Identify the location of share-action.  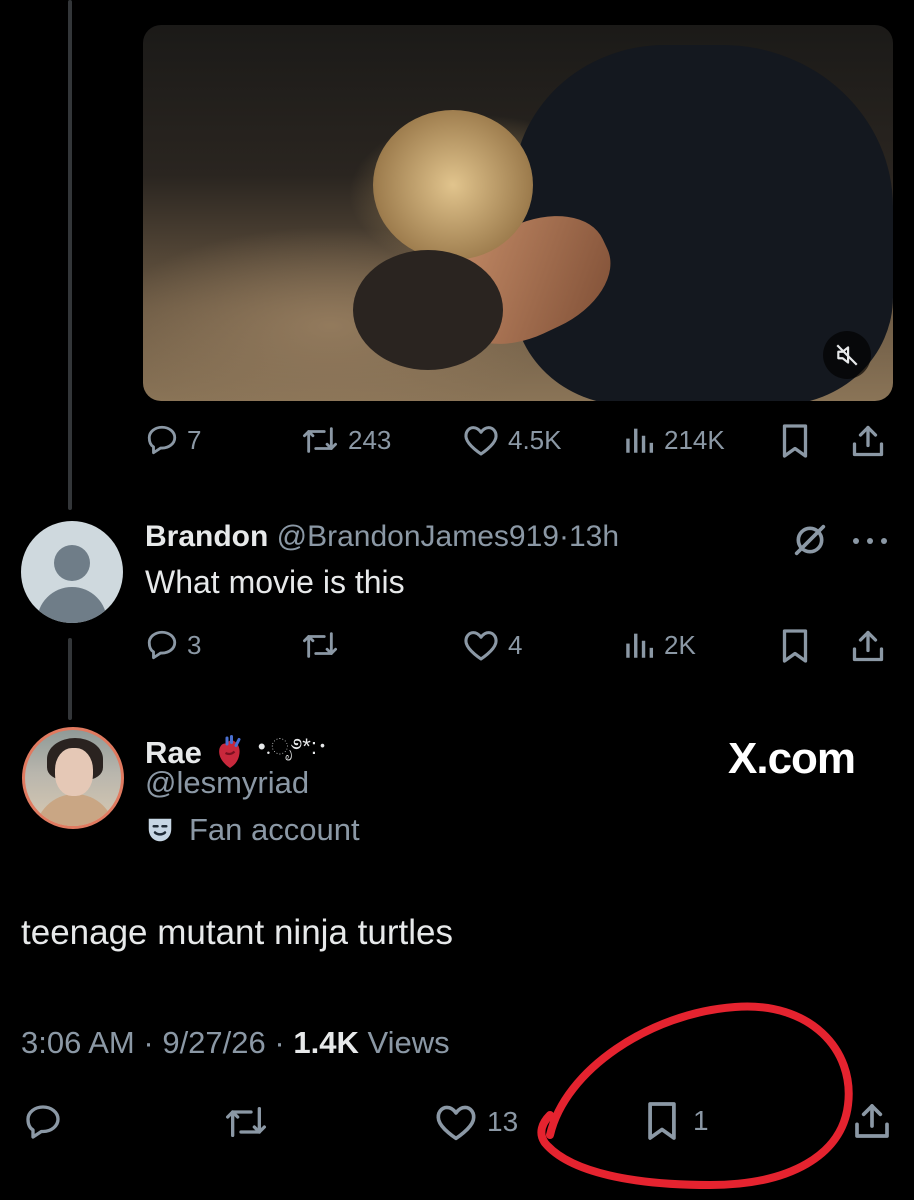
(868, 441).